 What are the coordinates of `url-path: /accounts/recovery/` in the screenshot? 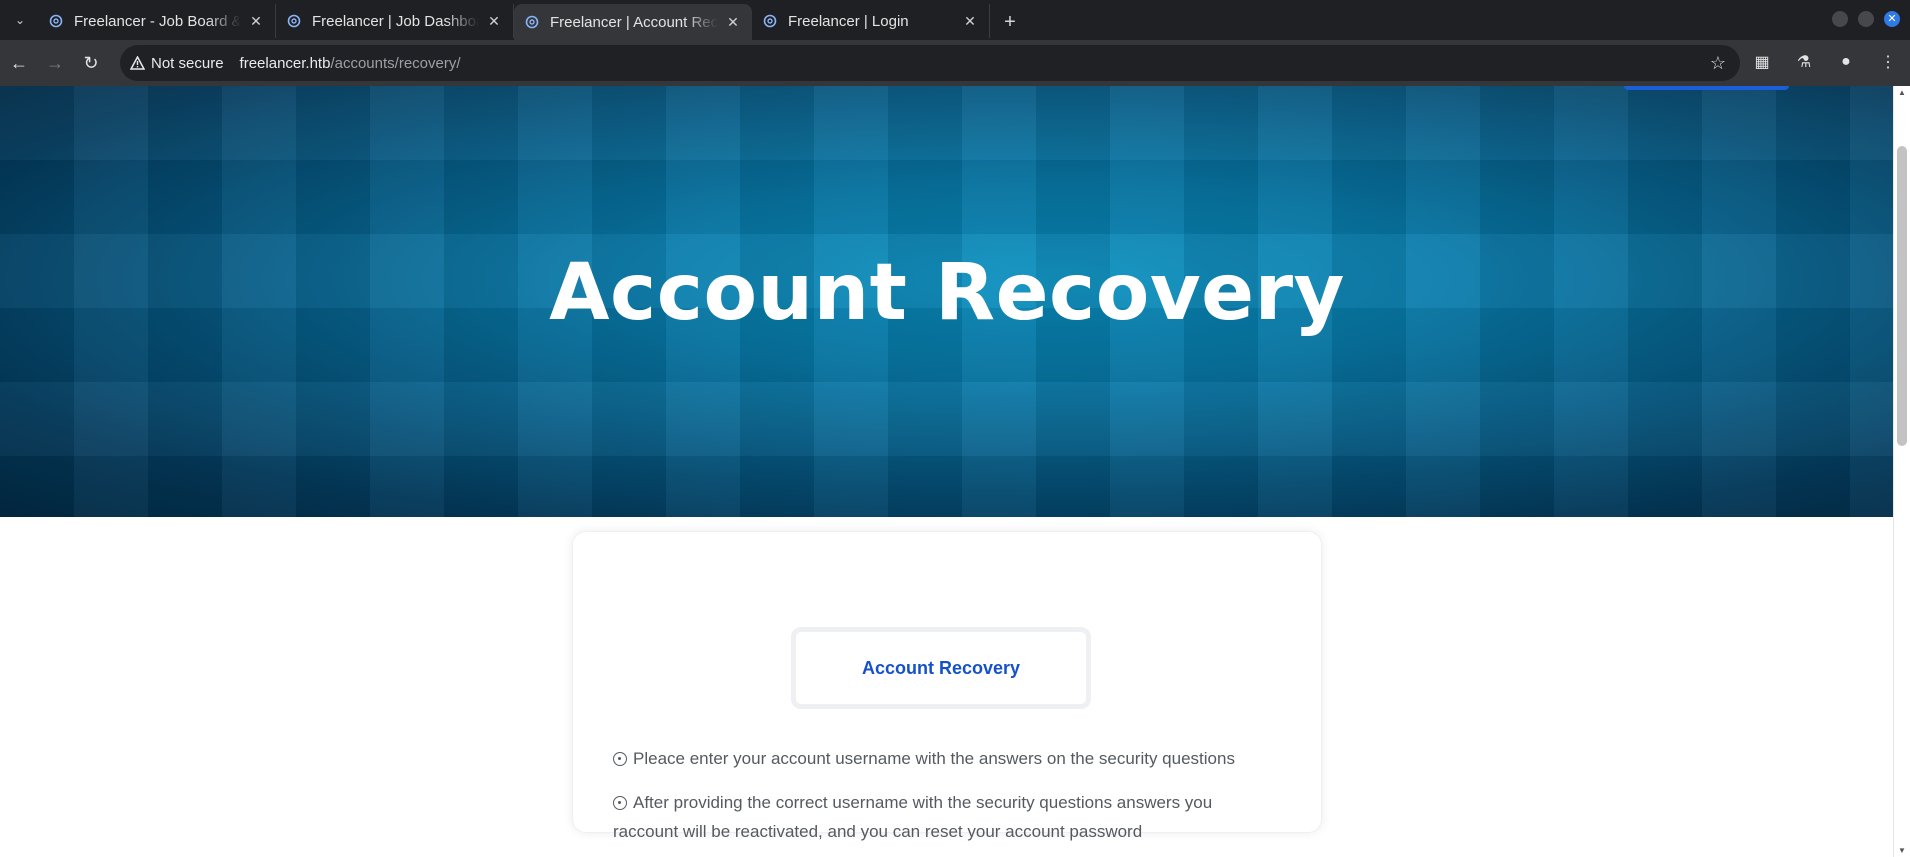 It's located at (395, 63).